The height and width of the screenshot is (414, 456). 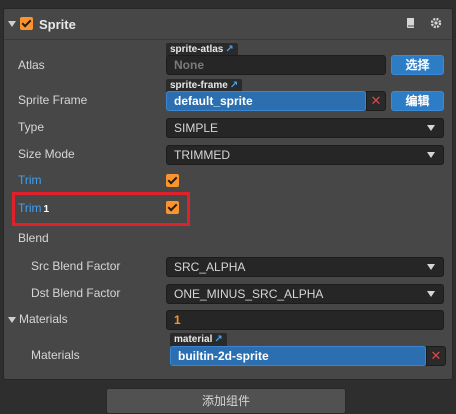 I want to click on select-atlas-button: 选择, so click(x=417, y=65).